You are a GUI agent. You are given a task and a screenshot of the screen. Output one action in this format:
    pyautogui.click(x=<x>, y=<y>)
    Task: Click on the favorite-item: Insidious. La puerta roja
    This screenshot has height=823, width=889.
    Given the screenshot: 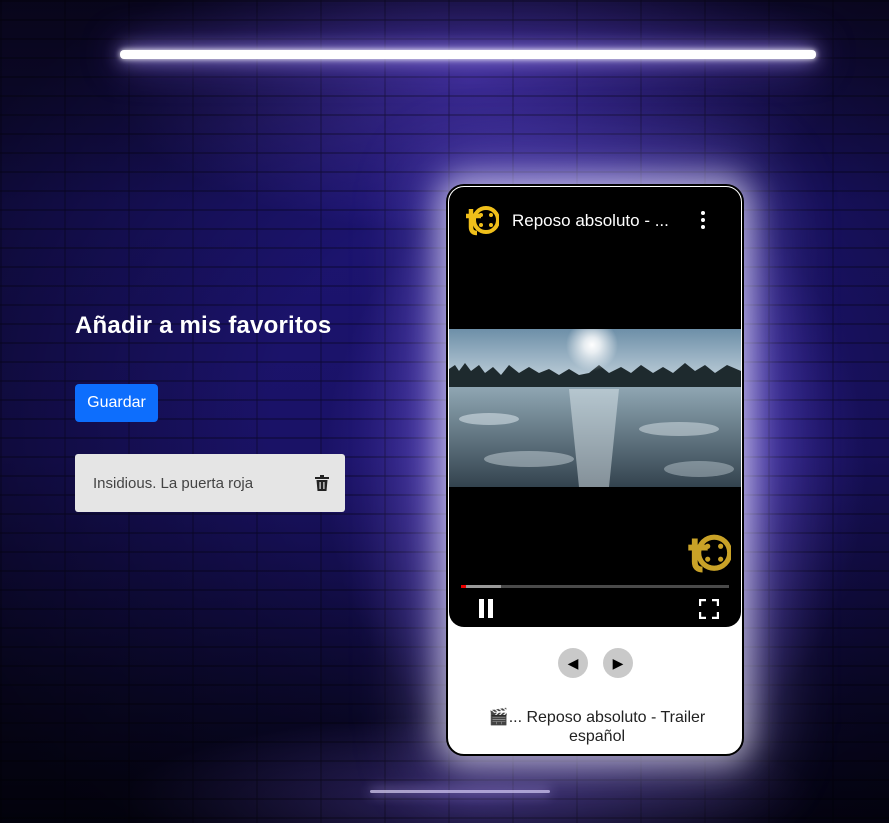 What is the action you would take?
    pyautogui.click(x=210, y=483)
    